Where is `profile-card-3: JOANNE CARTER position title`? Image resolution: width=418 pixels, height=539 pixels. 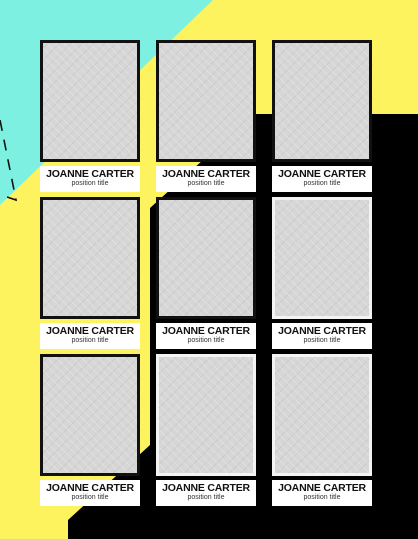 profile-card-3: JOANNE CARTER position title is located at coordinates (322, 116).